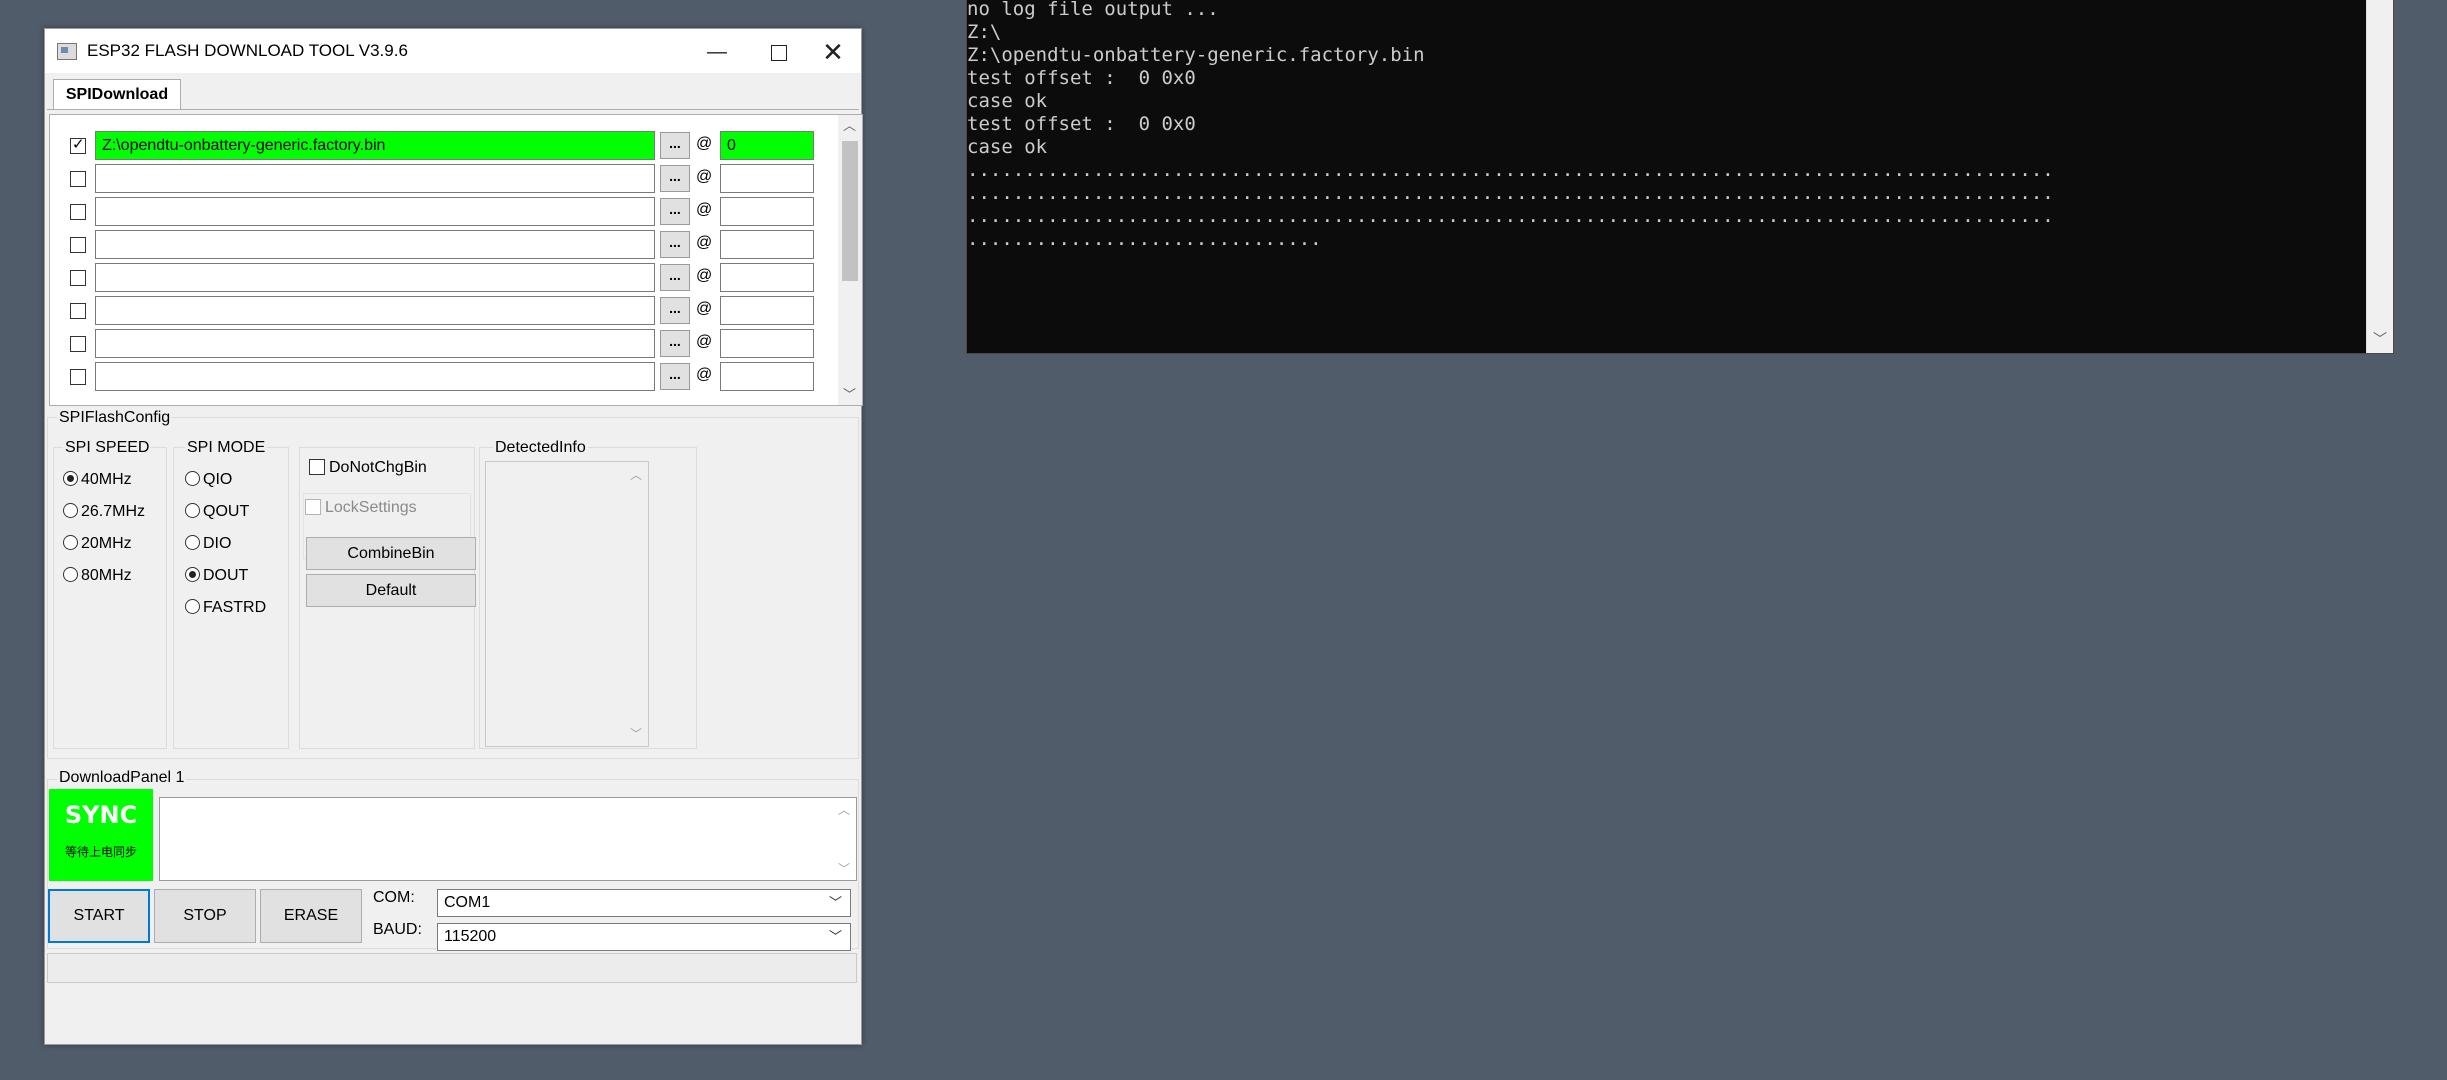  I want to click on file-list-scrollbar: ︿ ﹀, so click(850, 260).